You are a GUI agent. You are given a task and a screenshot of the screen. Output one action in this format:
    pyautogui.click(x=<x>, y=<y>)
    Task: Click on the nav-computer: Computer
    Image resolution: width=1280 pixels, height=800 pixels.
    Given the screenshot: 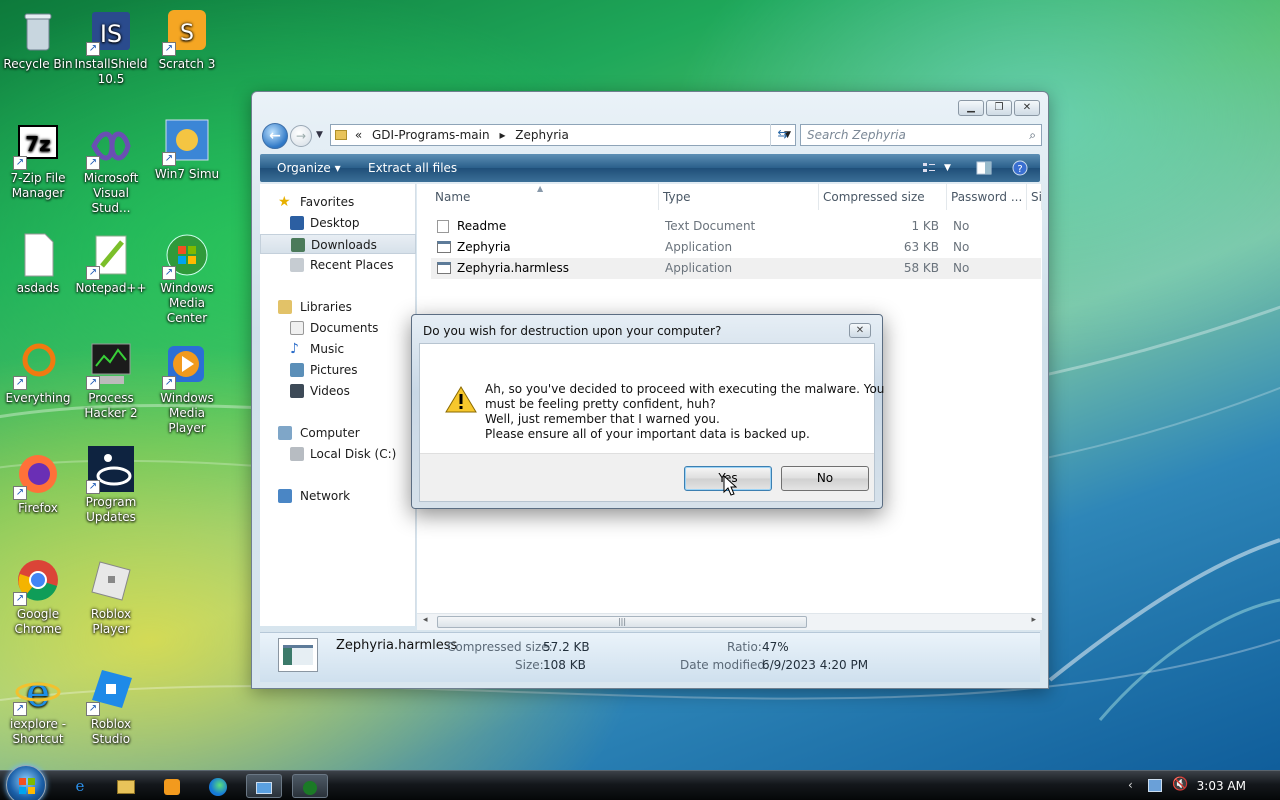 What is the action you would take?
    pyautogui.click(x=338, y=433)
    